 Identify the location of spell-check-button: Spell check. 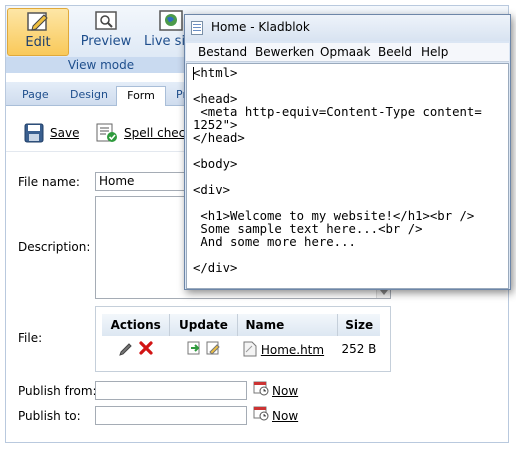
(146, 133).